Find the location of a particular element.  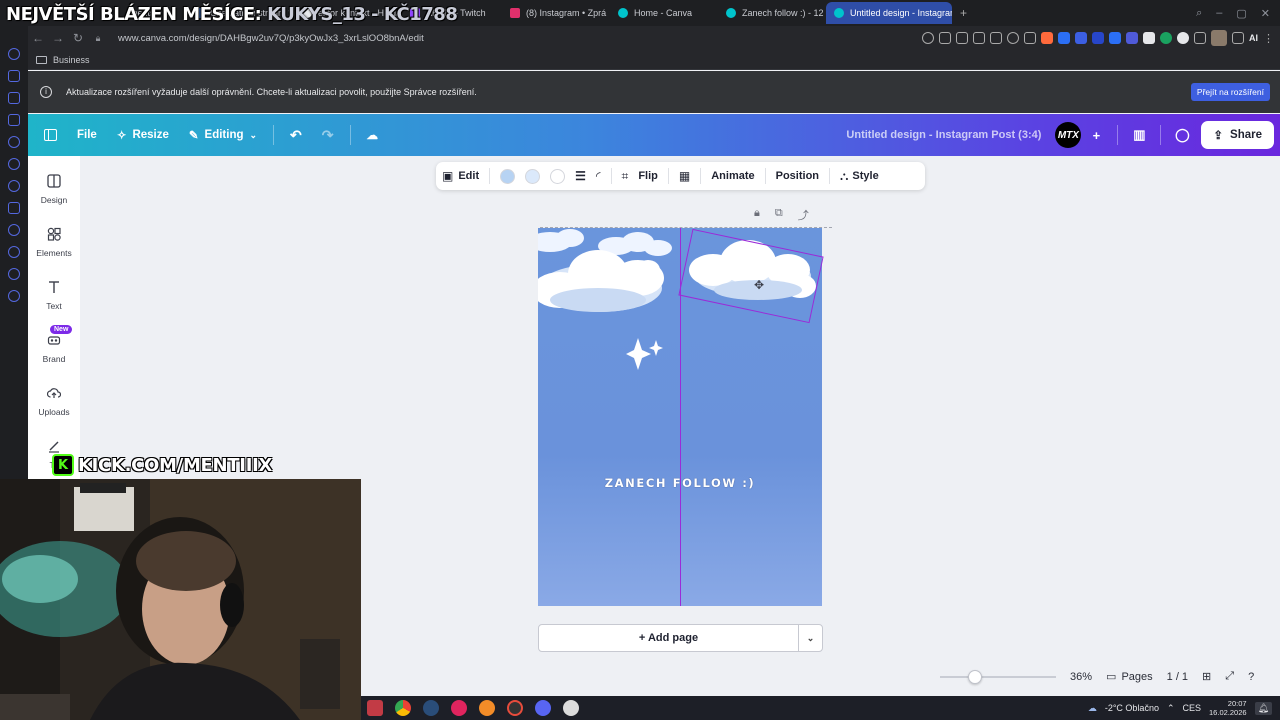

weather-text: -2°C Oblačno is located at coordinates (1132, 708).